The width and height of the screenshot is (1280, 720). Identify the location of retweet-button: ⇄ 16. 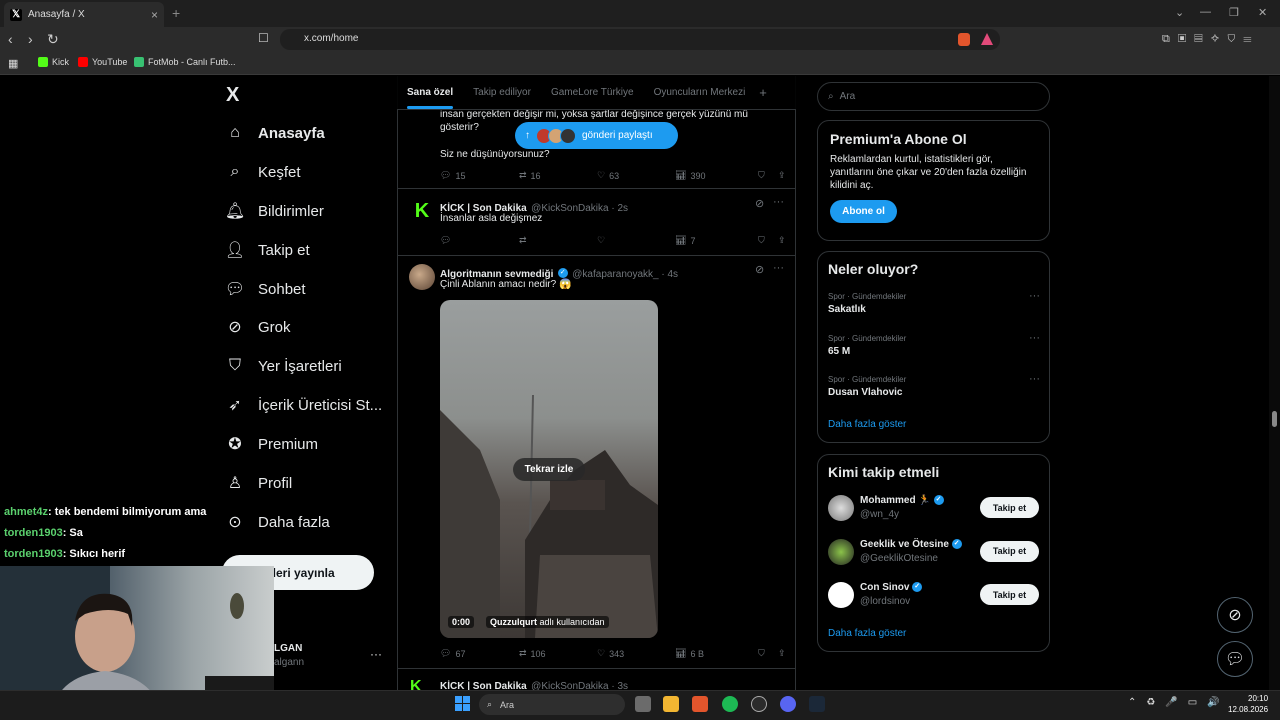
(558, 175).